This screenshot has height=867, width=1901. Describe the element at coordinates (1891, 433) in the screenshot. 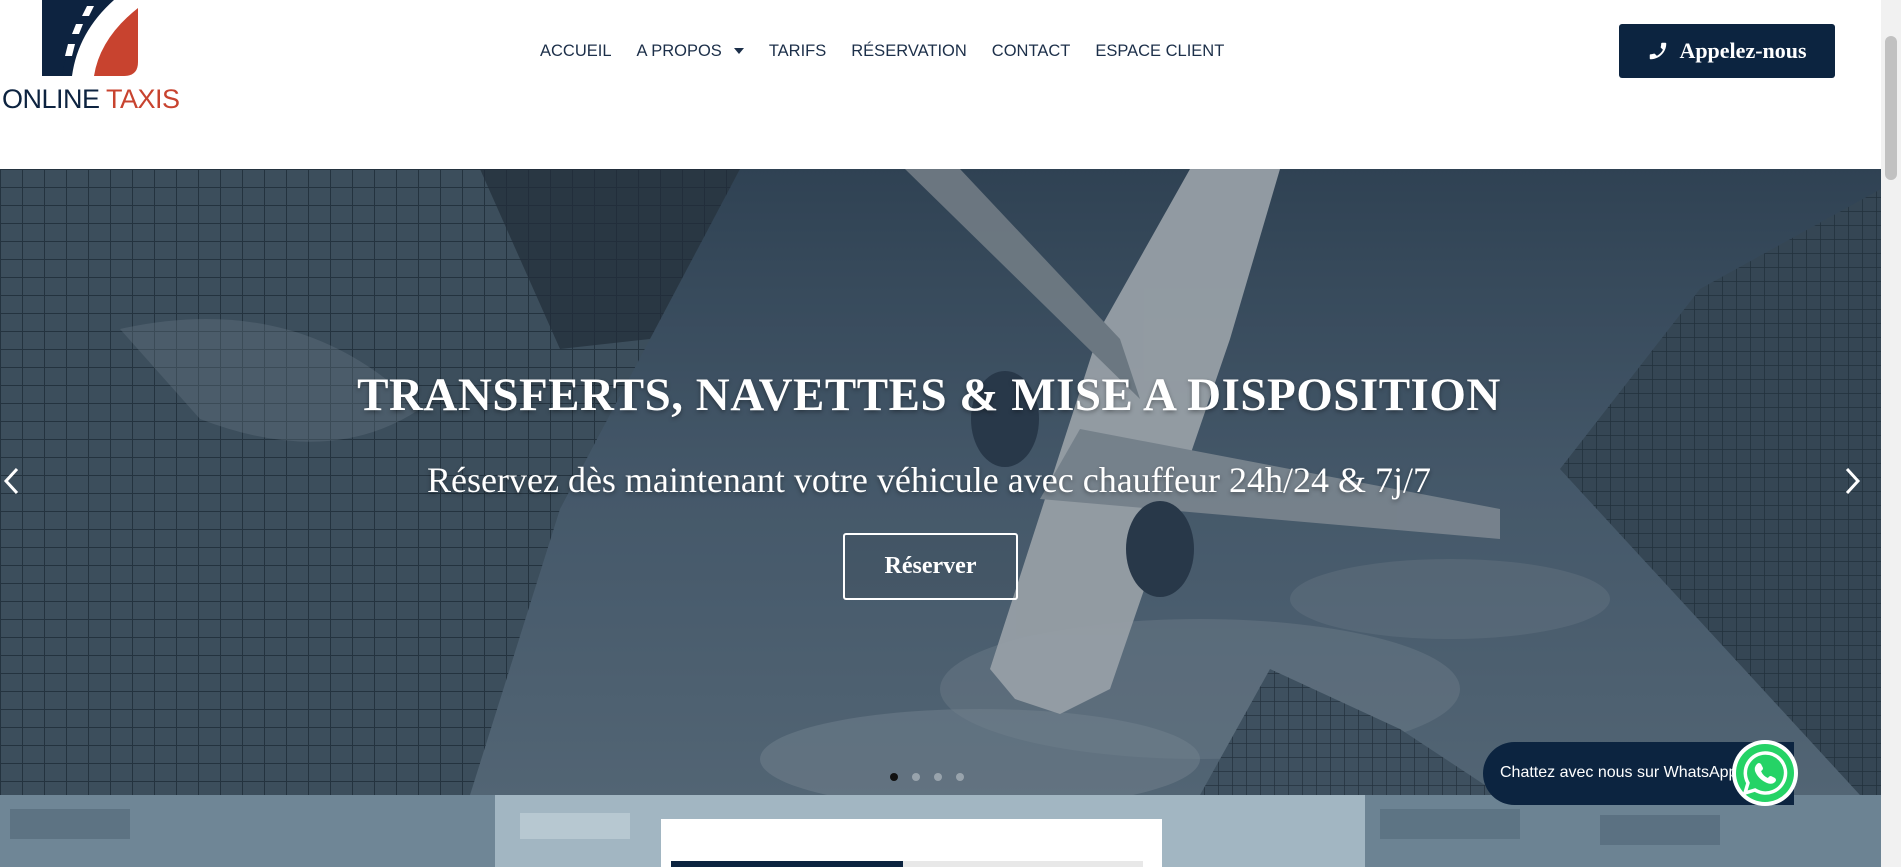

I see `page-scrollbar` at that location.